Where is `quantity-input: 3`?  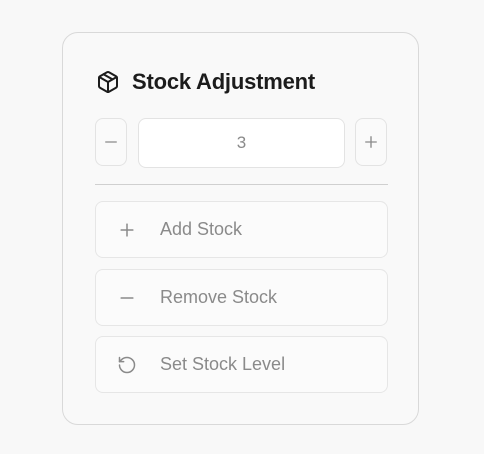 quantity-input: 3 is located at coordinates (241, 143).